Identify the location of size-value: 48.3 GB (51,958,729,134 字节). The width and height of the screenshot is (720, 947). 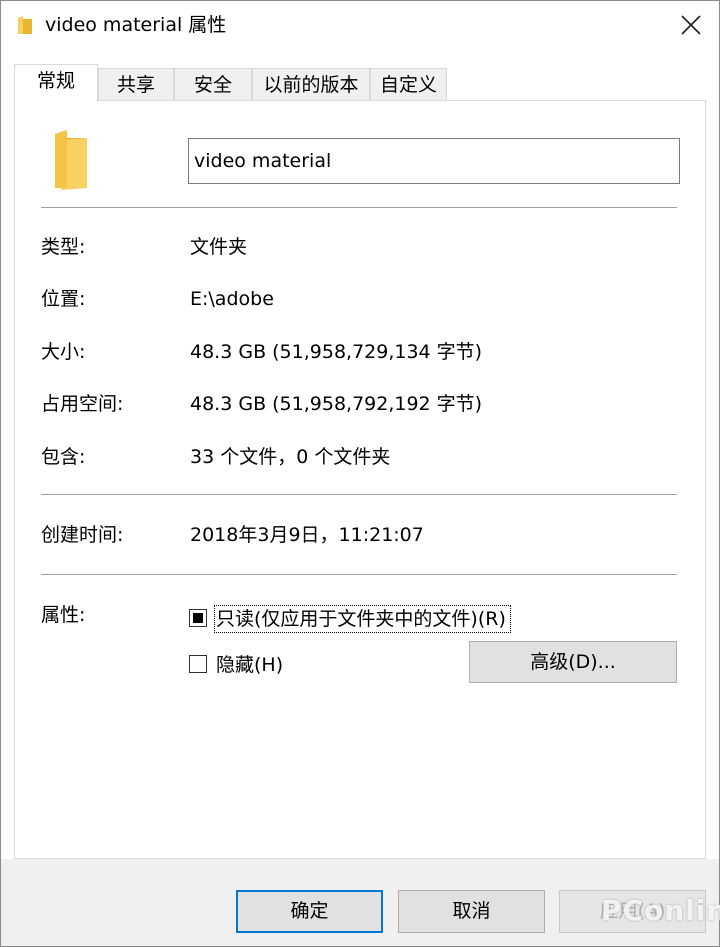
(336, 352).